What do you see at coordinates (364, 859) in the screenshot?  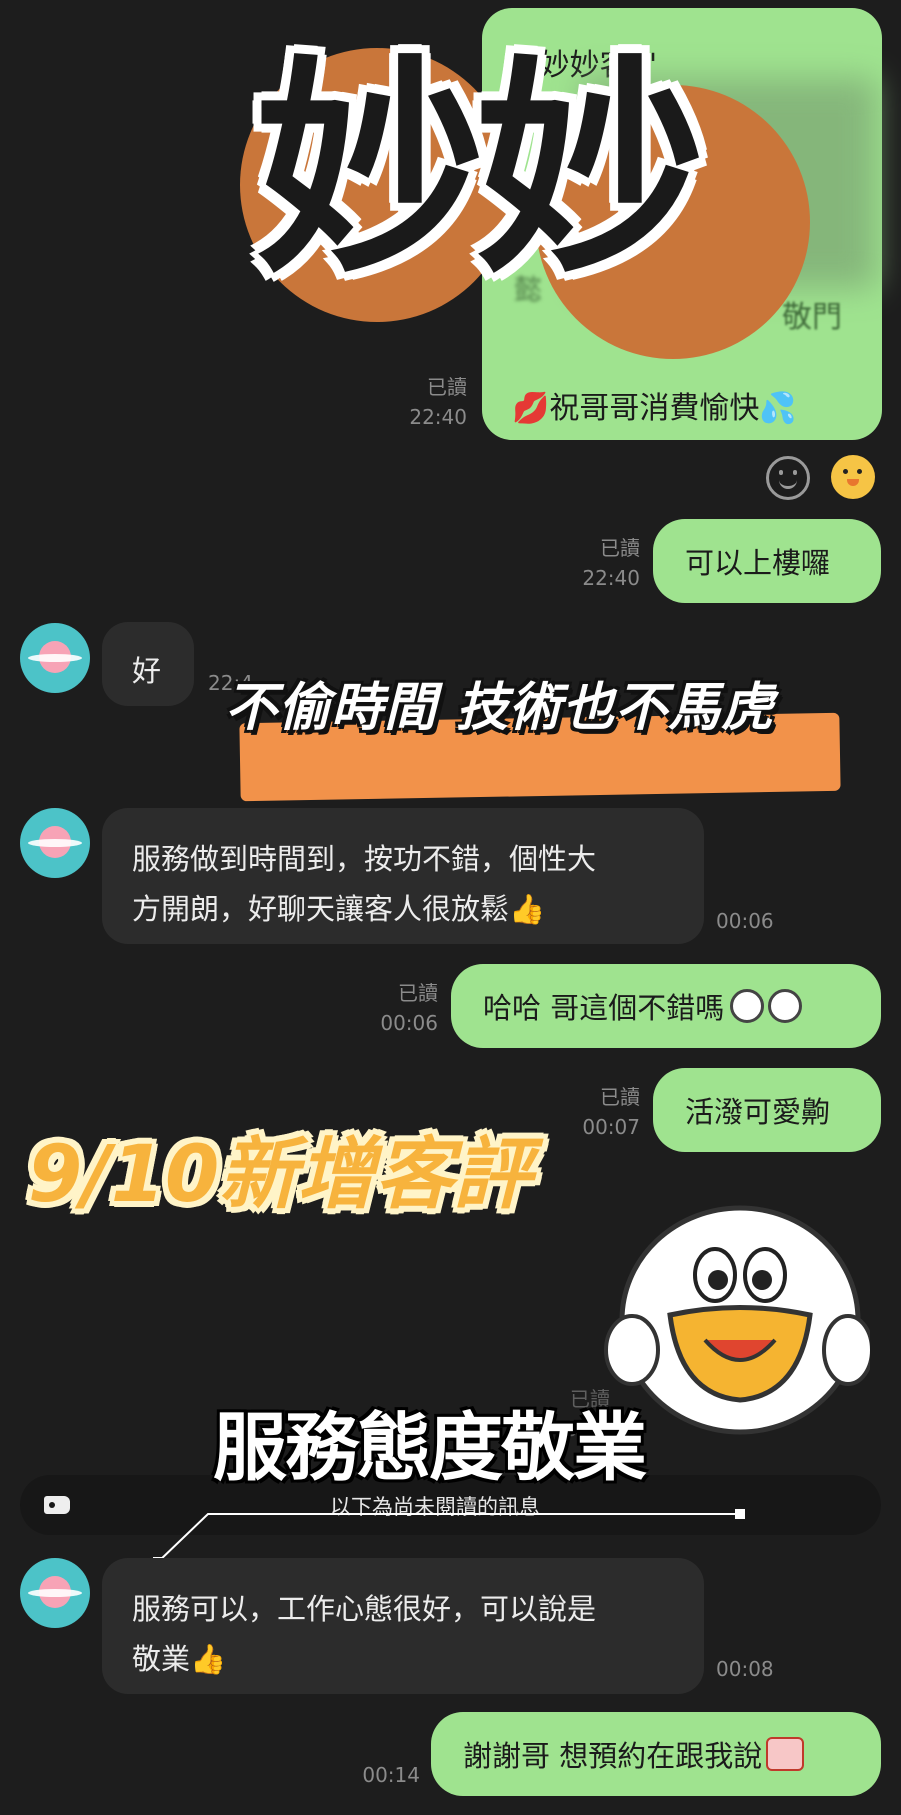 I see `message-text: 服務做到時間到，按功不錯，個性大` at bounding box center [364, 859].